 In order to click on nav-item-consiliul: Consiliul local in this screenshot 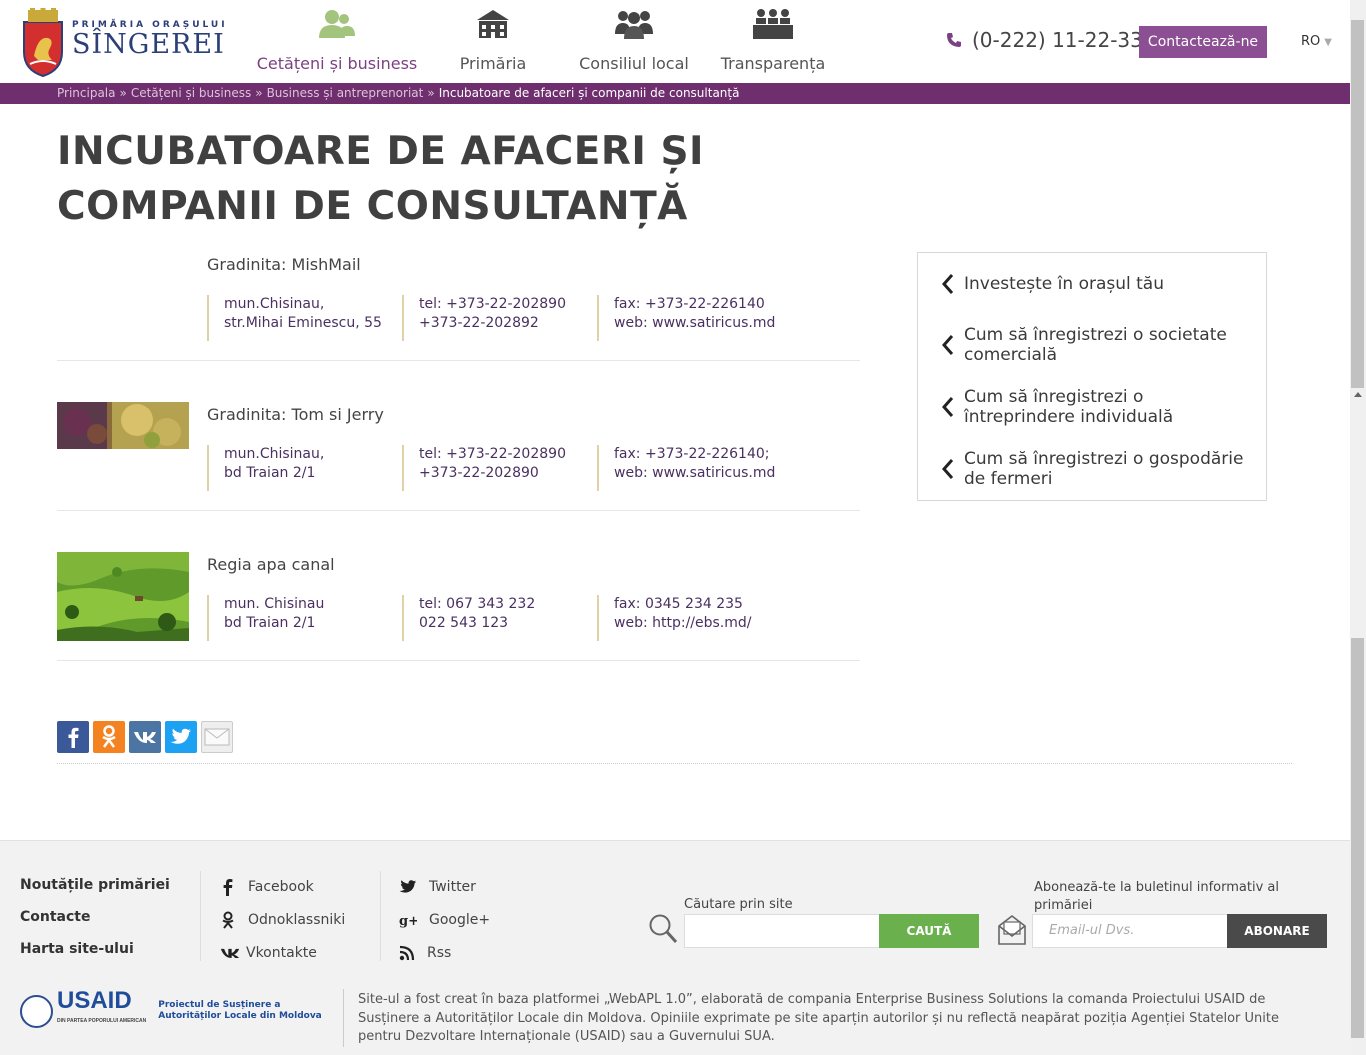, I will do `click(634, 41)`.